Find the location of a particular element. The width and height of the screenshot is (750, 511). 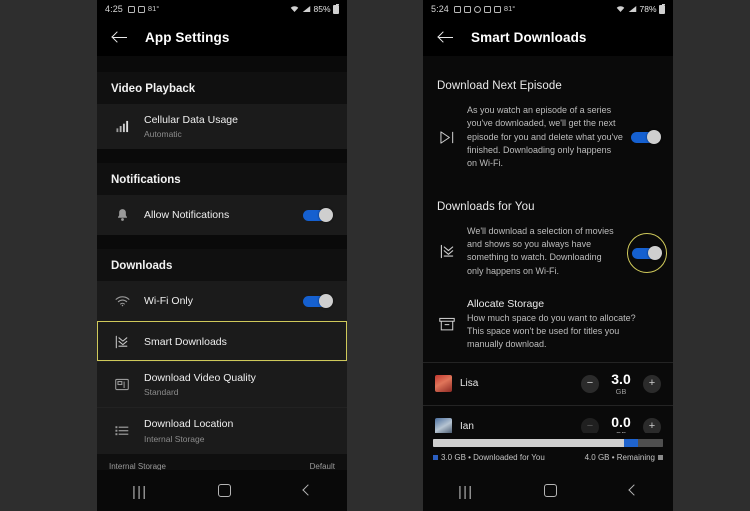

lisa-avatar is located at coordinates (443, 384).